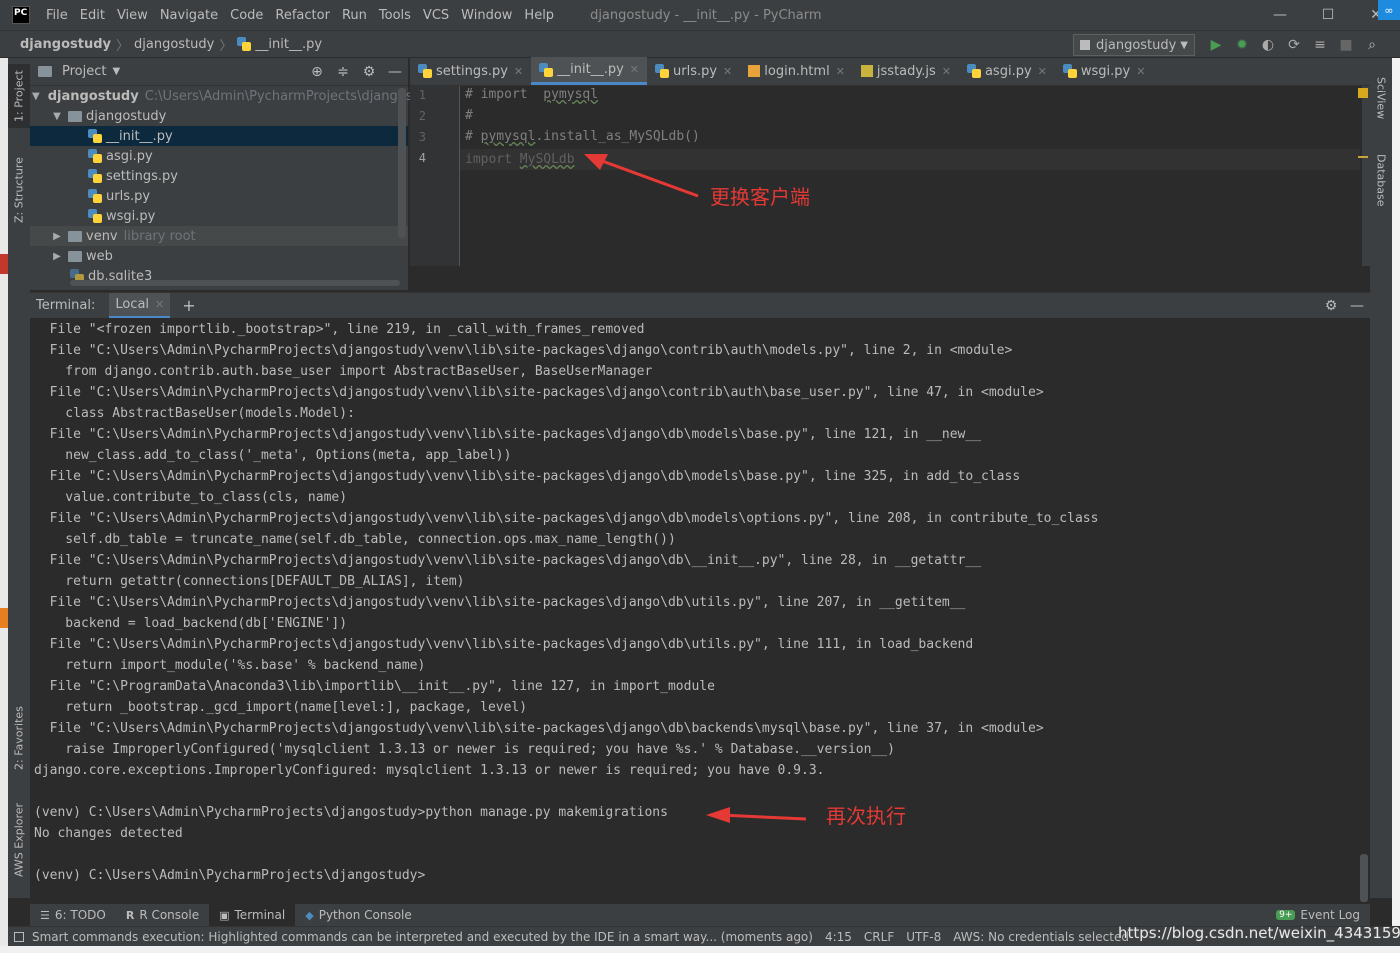 This screenshot has width=1400, height=953. I want to click on menu-help: Help, so click(539, 15).